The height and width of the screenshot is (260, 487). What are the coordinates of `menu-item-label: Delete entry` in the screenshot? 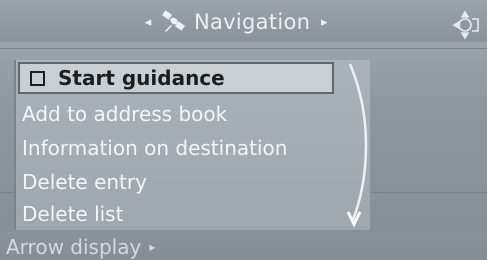 It's located at (84, 182).